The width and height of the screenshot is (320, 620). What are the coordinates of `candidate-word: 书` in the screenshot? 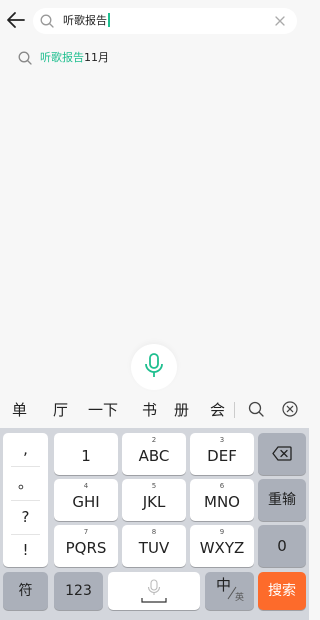 It's located at (149, 410).